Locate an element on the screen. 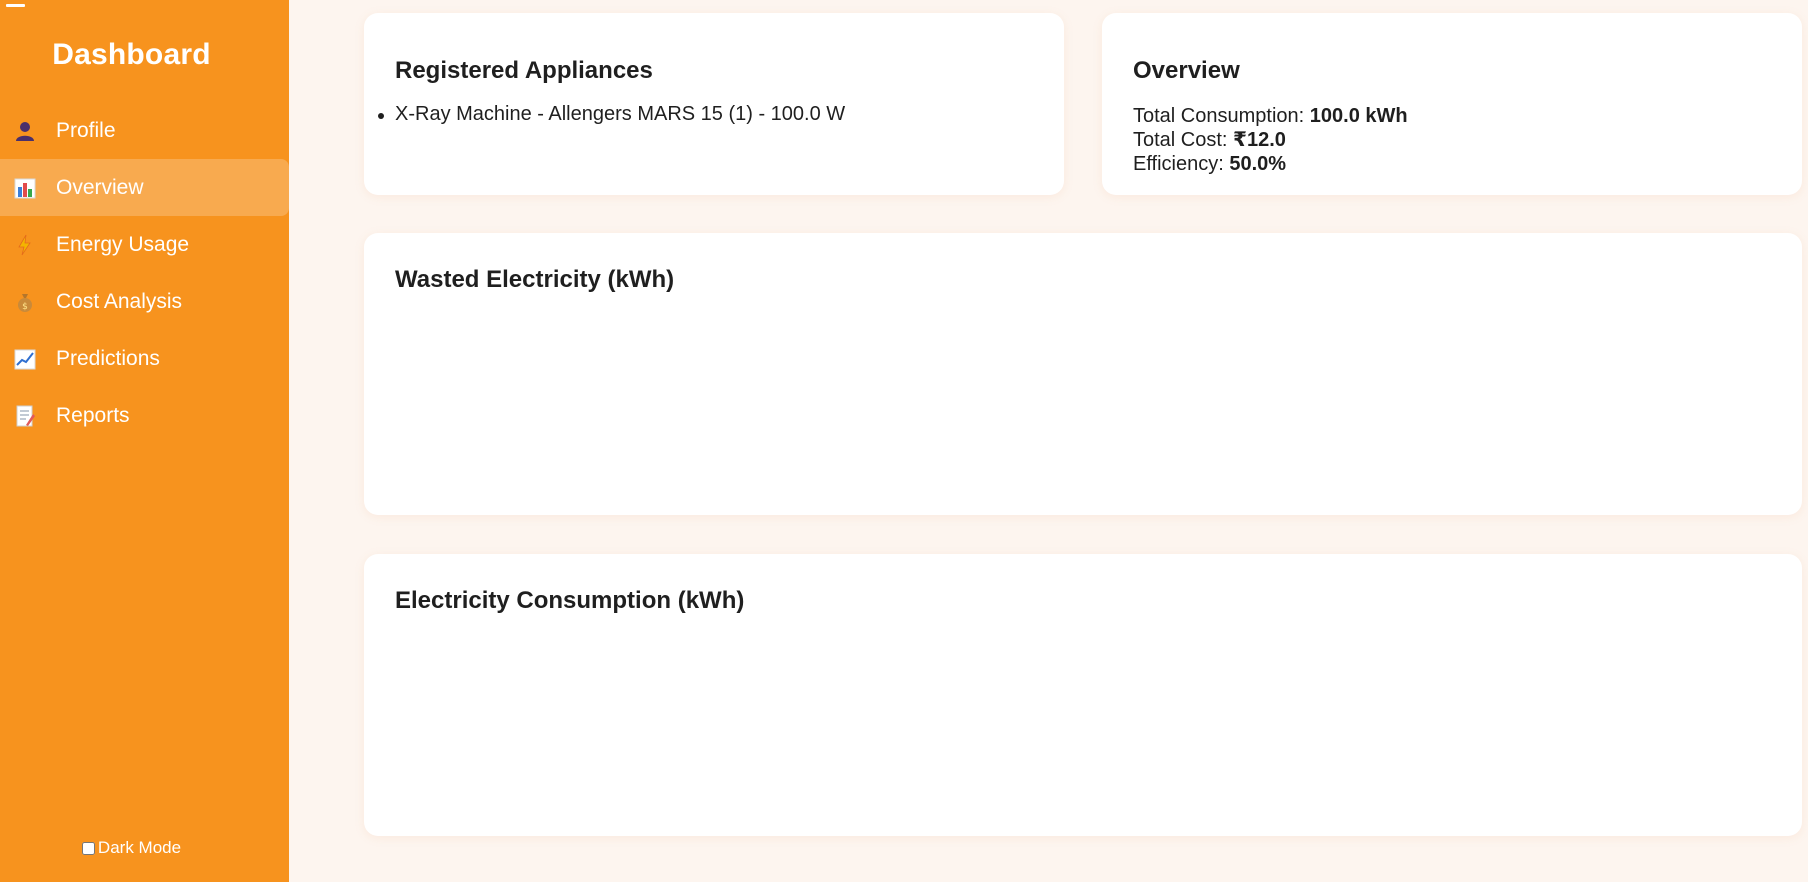 This screenshot has width=1808, height=882. electricity-consumption-title: Electricity Consumption (kWh) is located at coordinates (570, 600).